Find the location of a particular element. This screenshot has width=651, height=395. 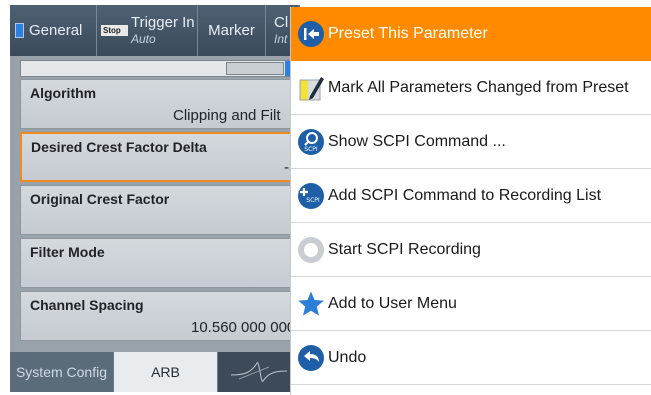

menu-item-start-recording: Start SCPI Recording is located at coordinates (471, 250).